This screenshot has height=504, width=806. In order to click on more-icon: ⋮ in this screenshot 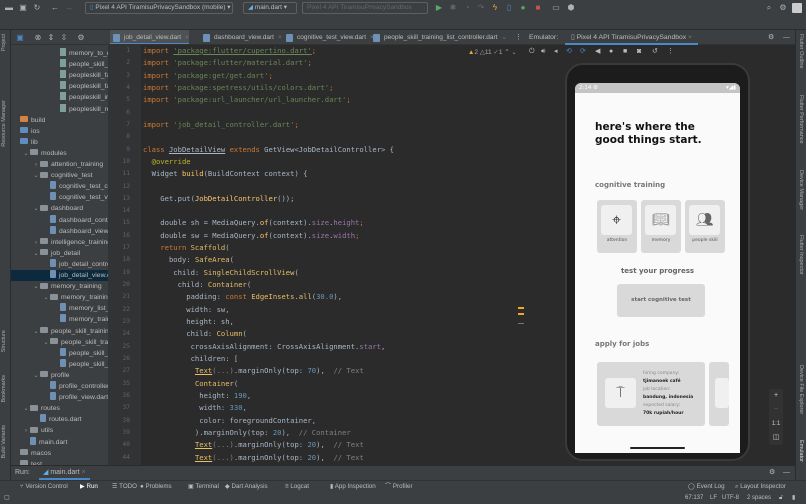, I will do `click(670, 52)`.